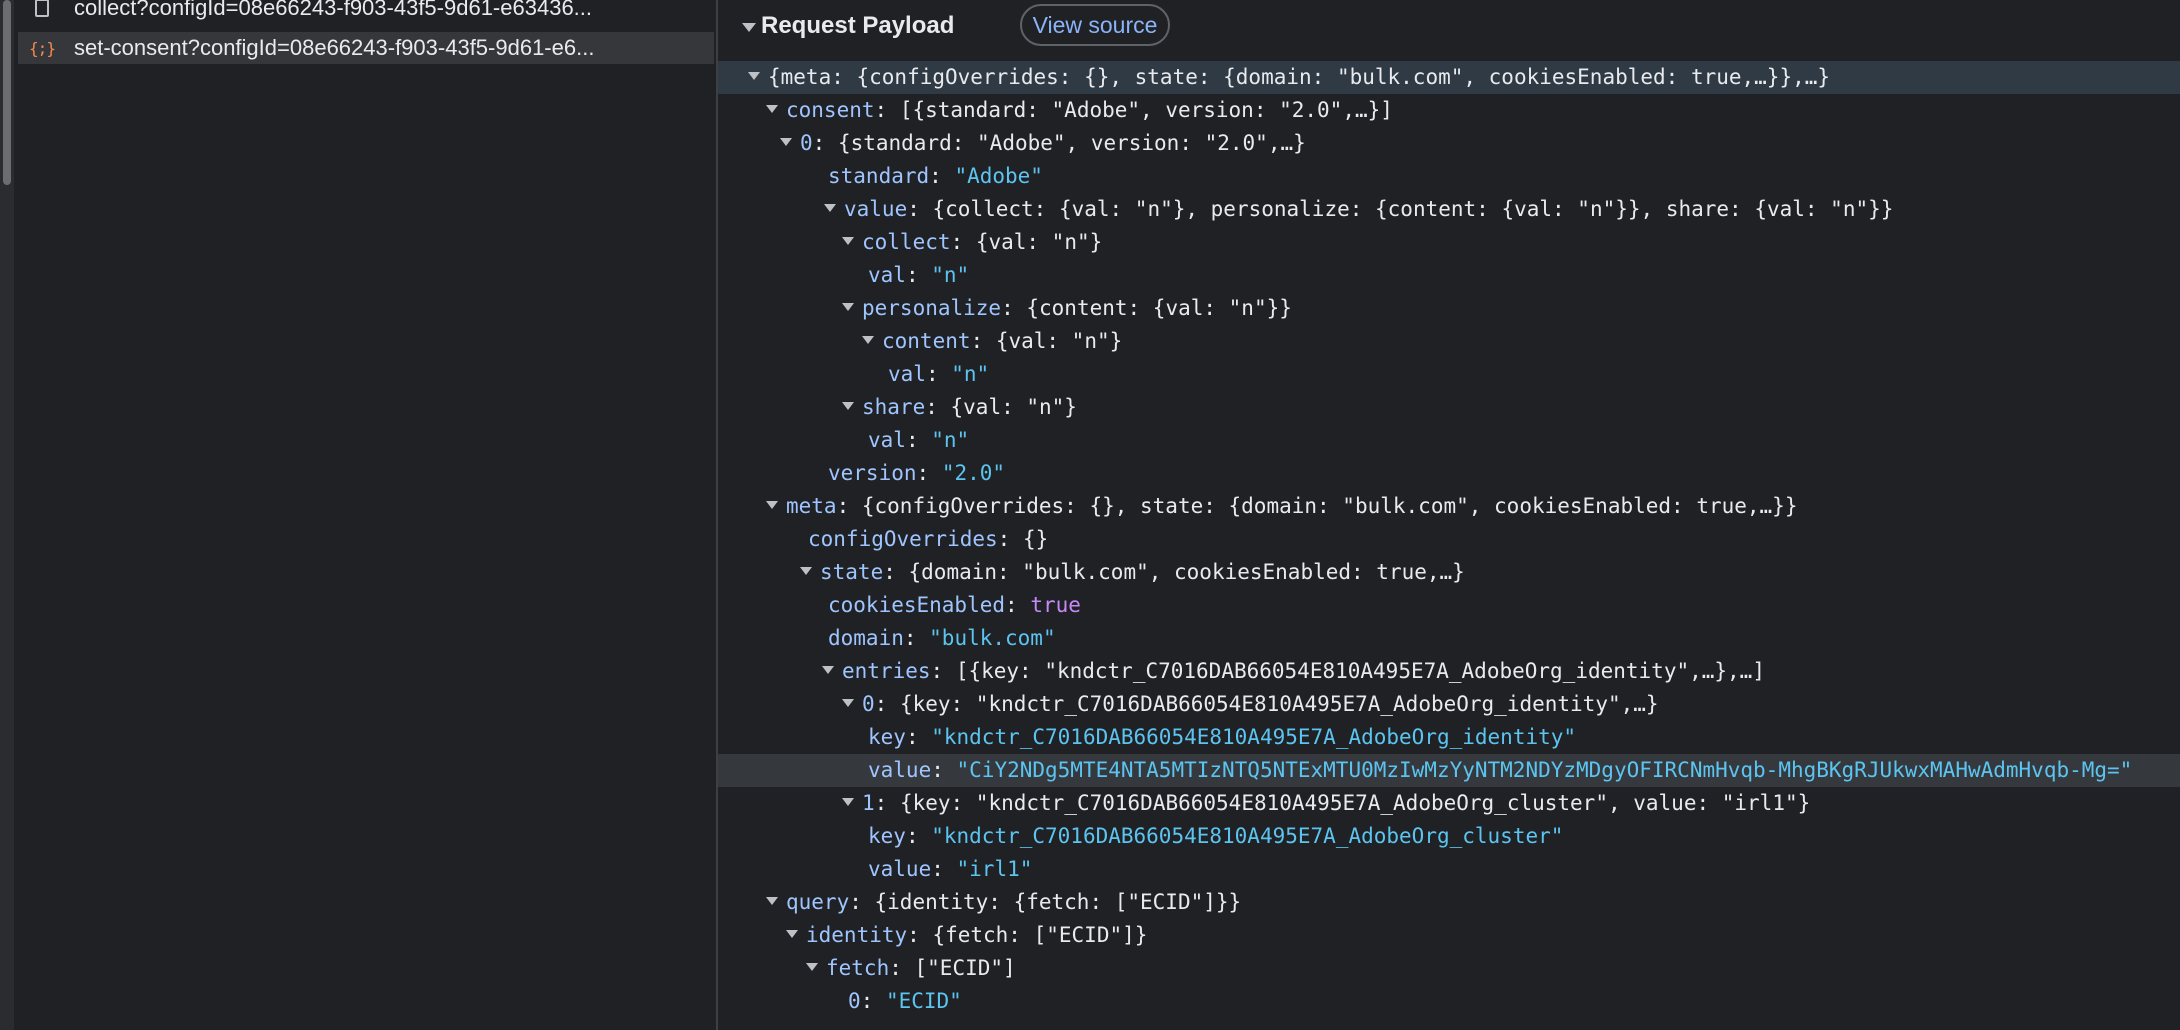 The image size is (2180, 1030). Describe the element at coordinates (1449, 605) in the screenshot. I see `tree-node: cookiesEnabled: true` at that location.